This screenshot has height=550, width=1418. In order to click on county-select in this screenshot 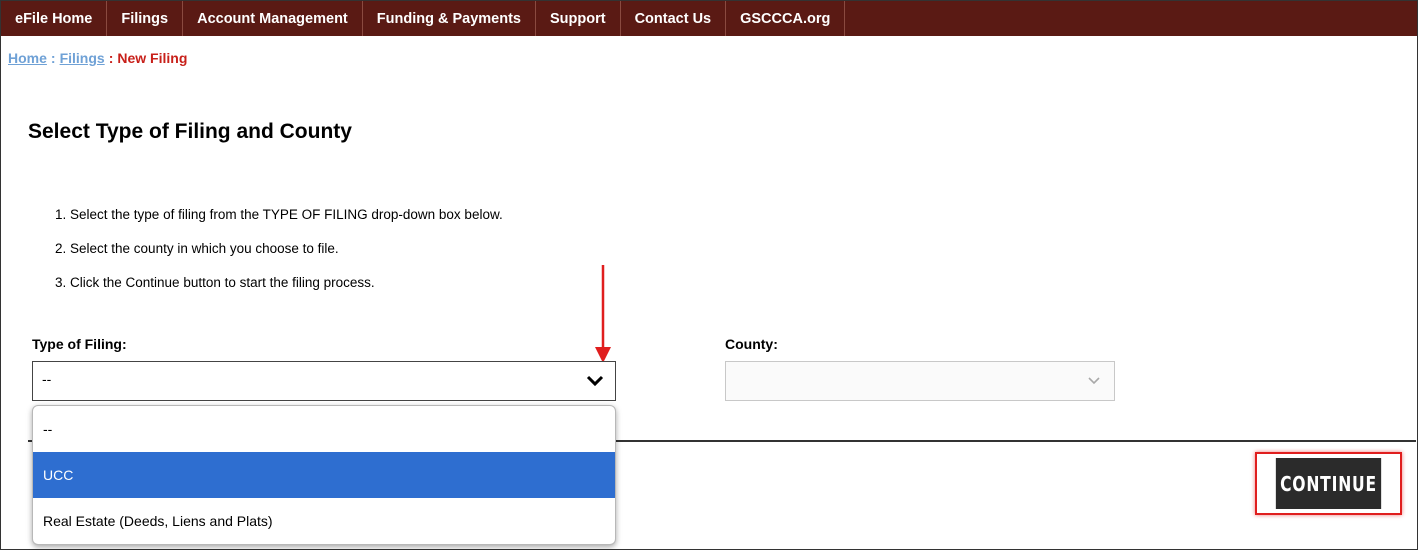, I will do `click(920, 381)`.